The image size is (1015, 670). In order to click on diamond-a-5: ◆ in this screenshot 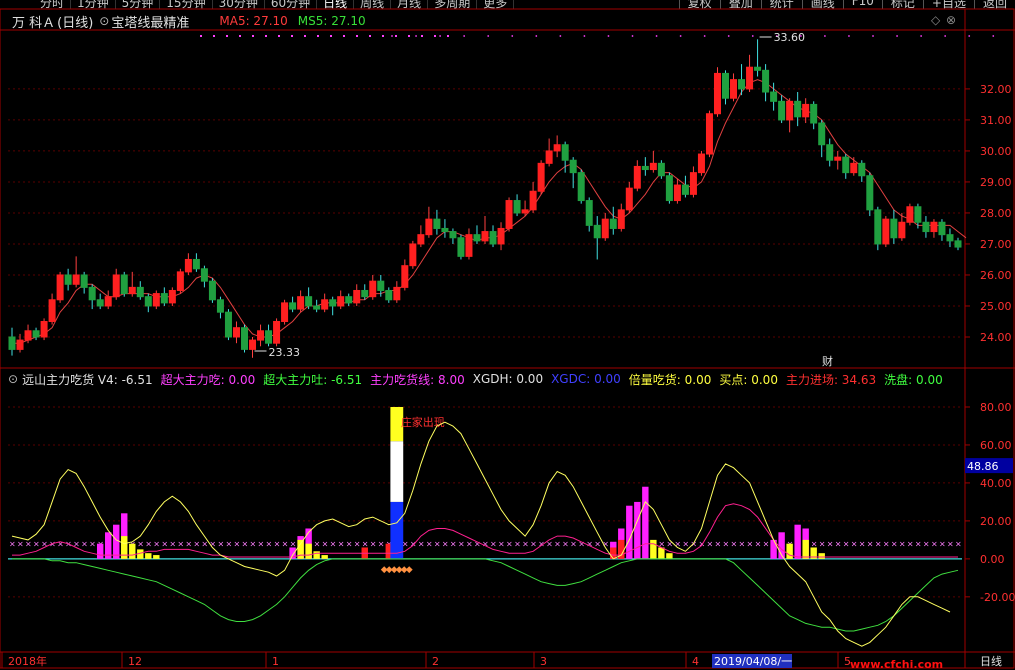, I will do `click(409, 570)`.